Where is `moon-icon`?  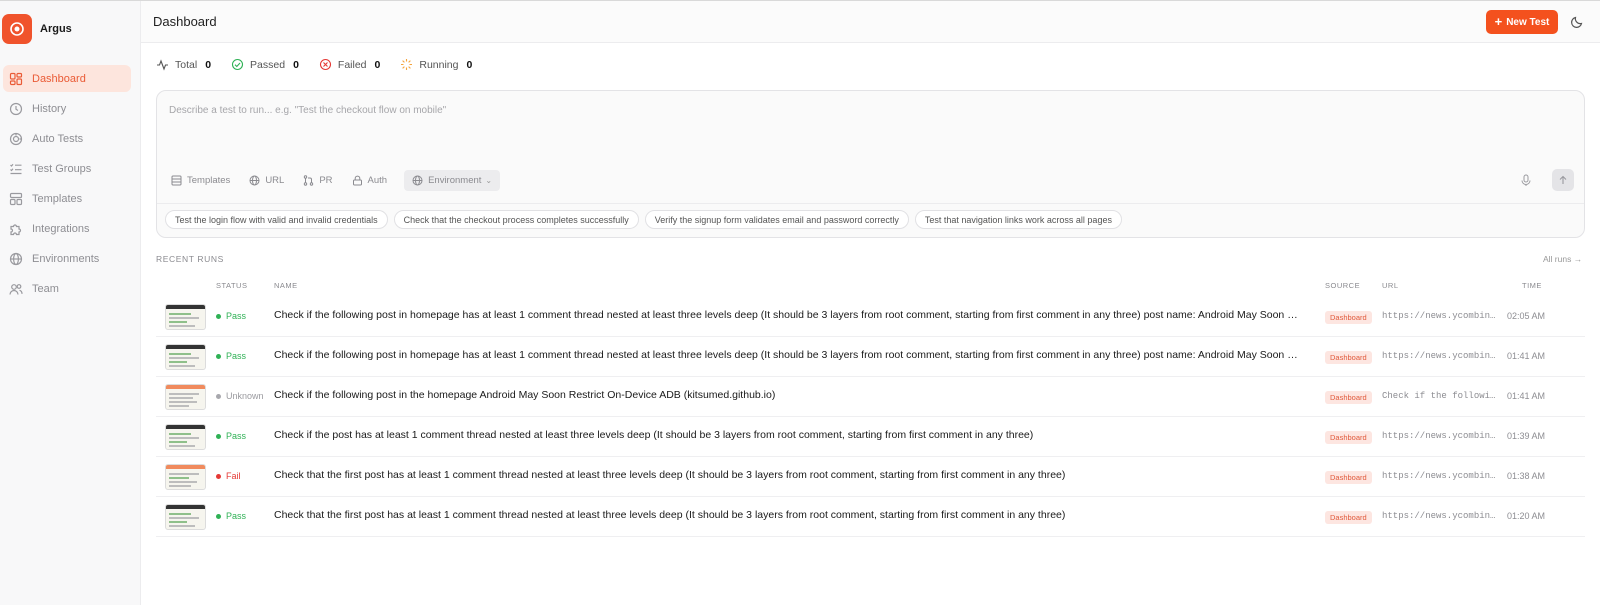 moon-icon is located at coordinates (1577, 22).